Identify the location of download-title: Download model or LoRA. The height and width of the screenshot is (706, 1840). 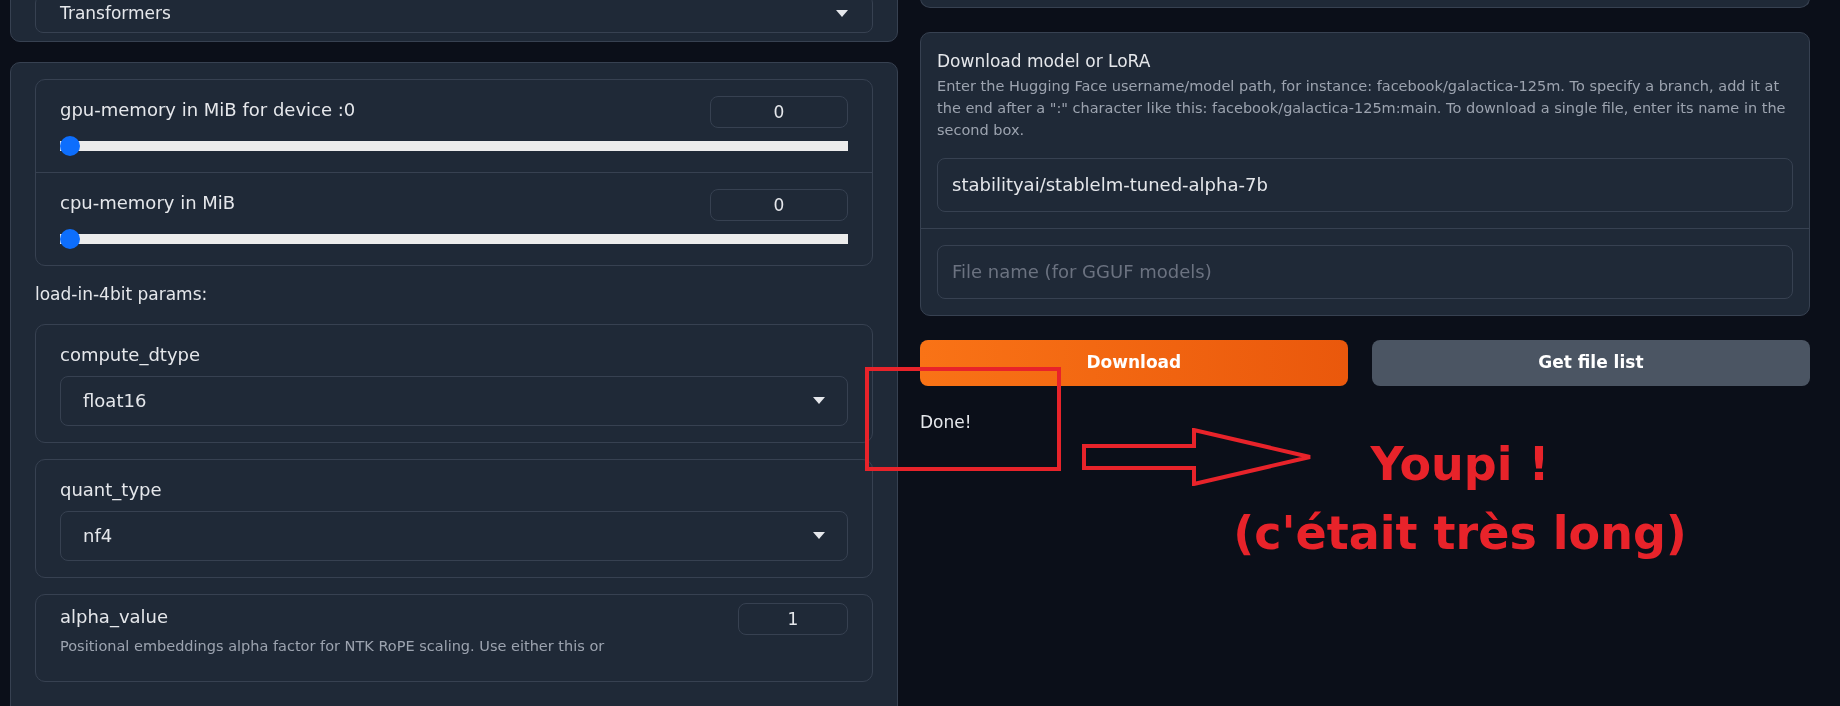
(1044, 61).